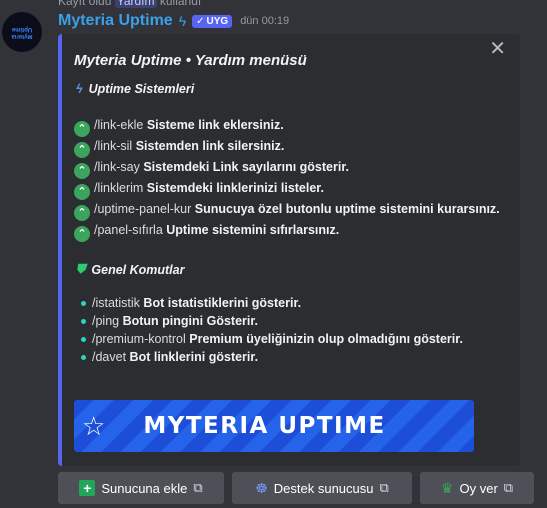  I want to click on banner-text: MYTERIA UPTIME, so click(264, 426).